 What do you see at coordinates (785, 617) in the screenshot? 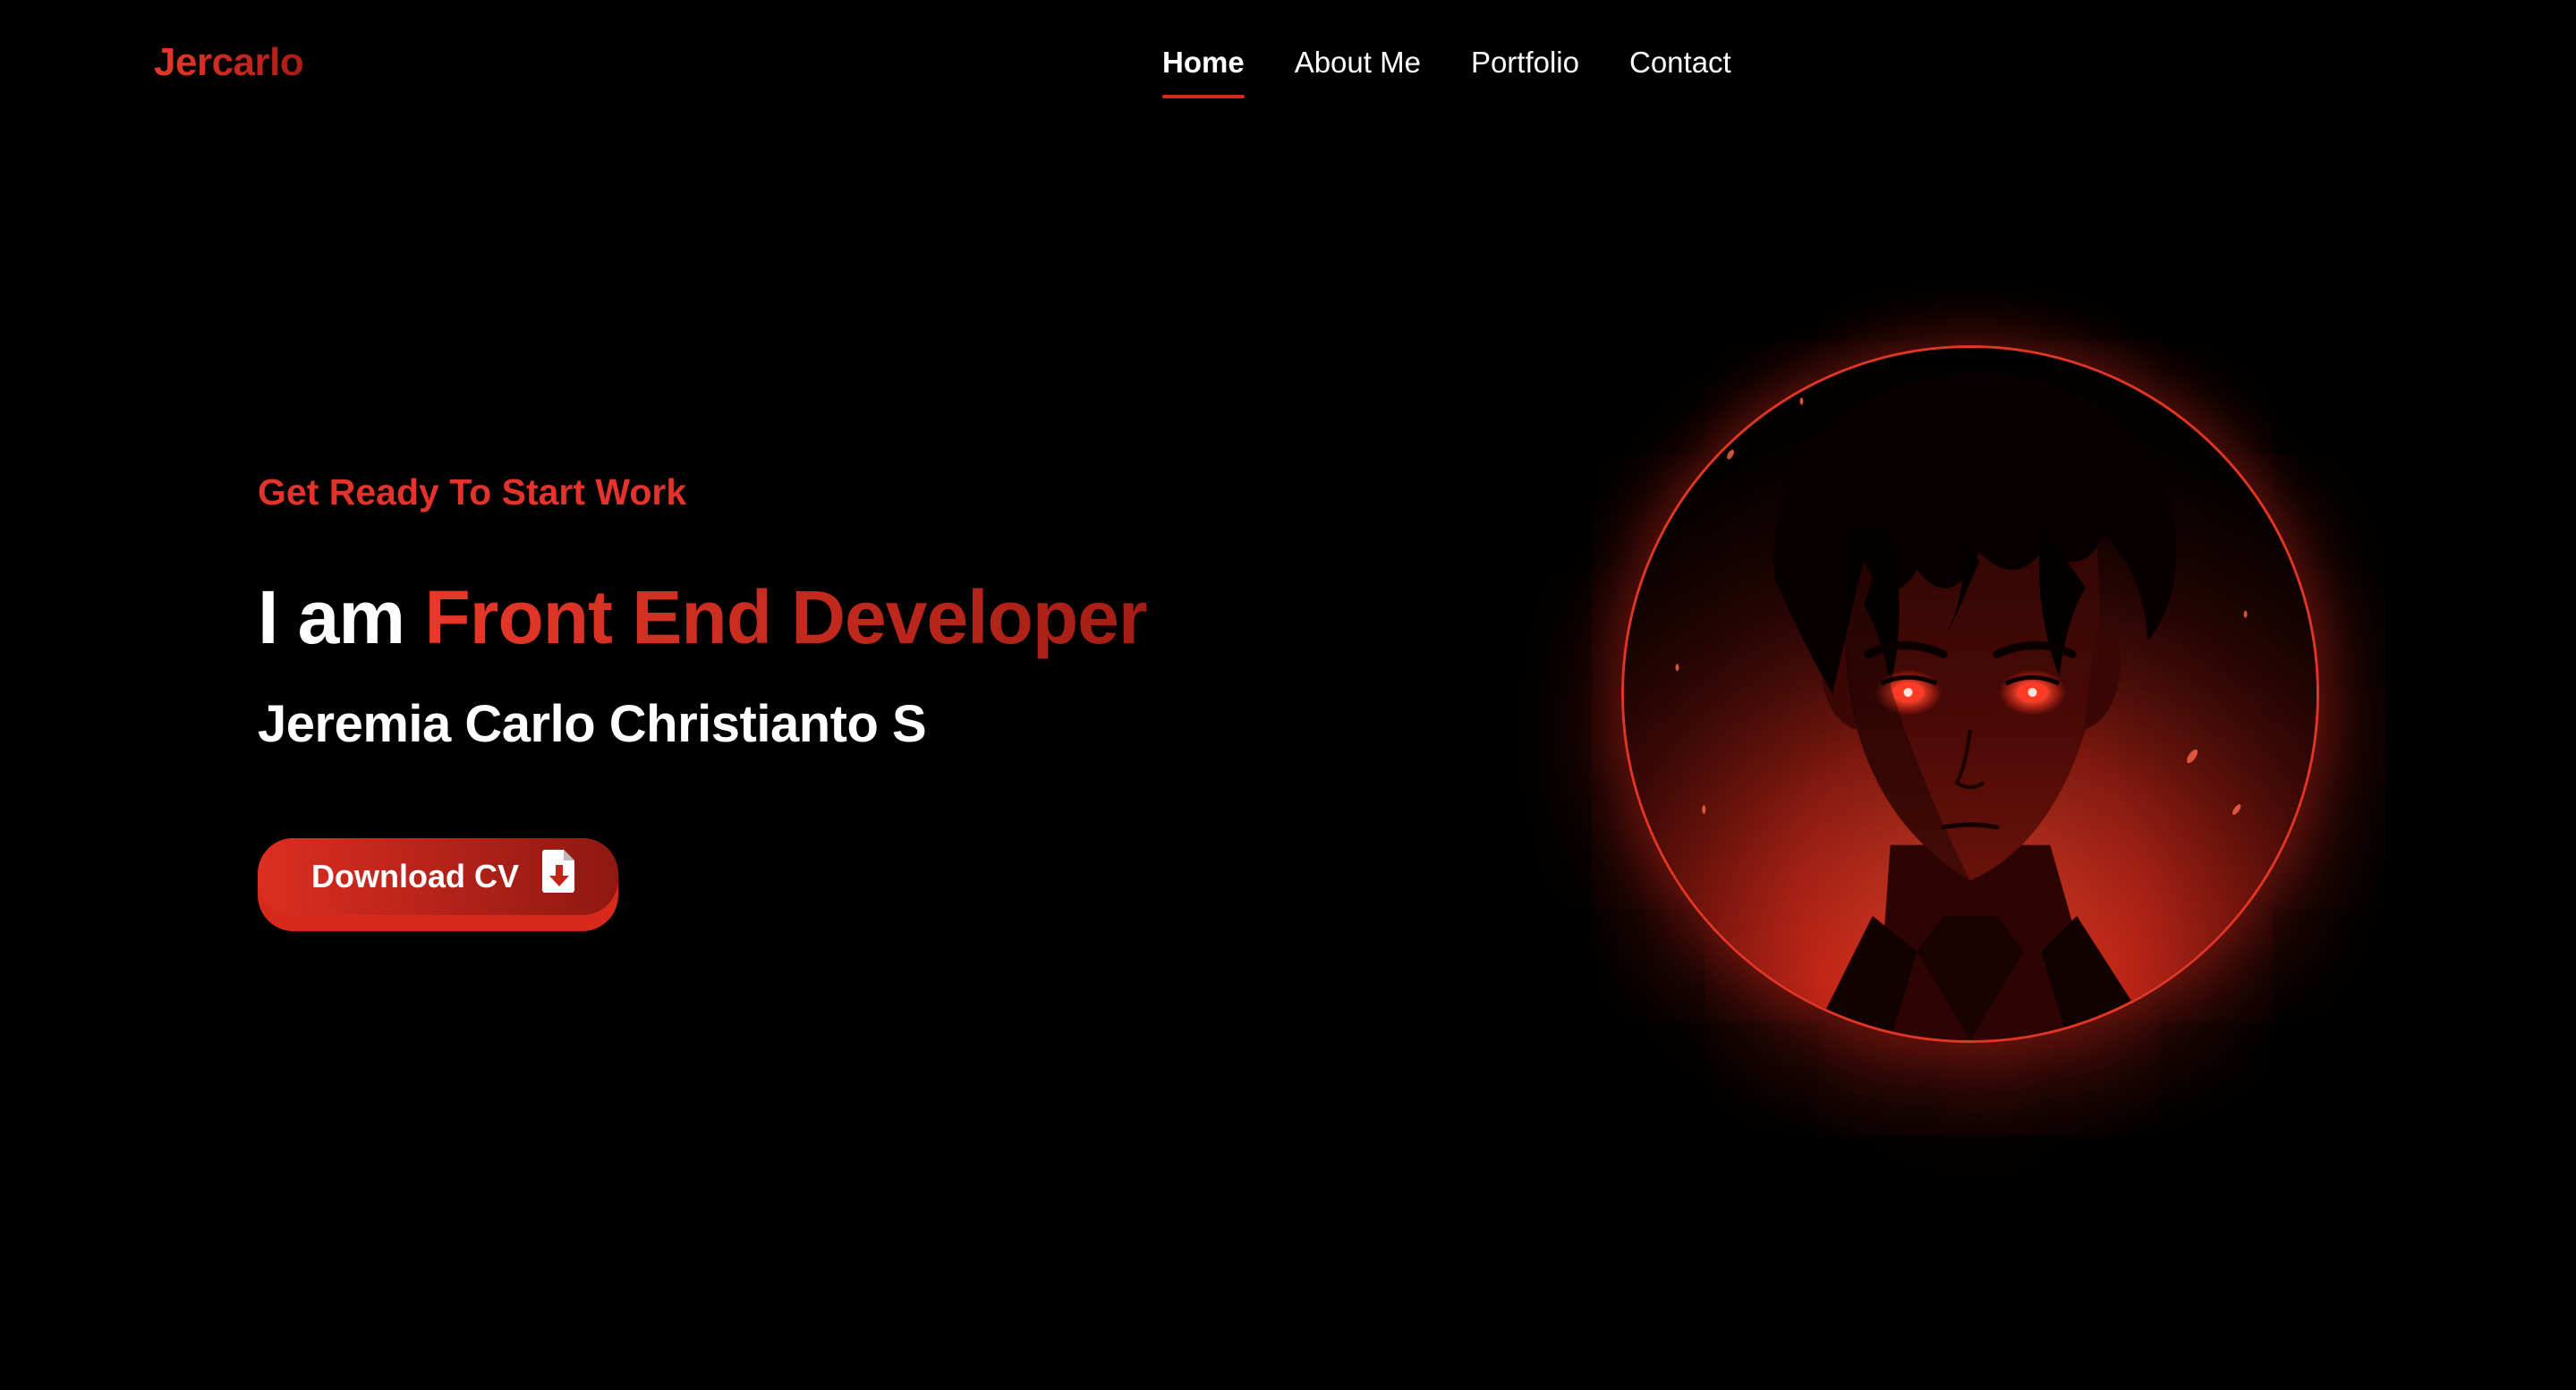
I see `headline-role: Front End Developer` at bounding box center [785, 617].